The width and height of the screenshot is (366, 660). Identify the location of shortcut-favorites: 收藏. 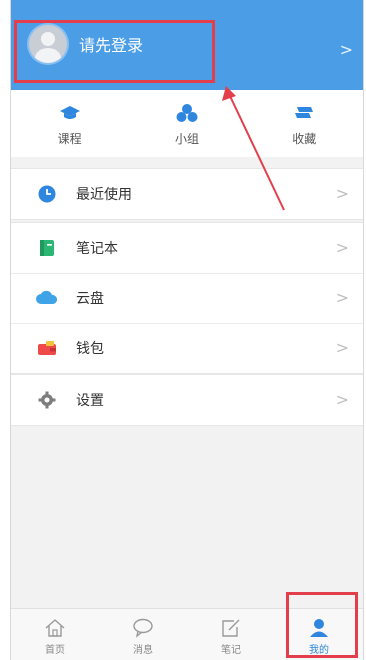
(304, 123).